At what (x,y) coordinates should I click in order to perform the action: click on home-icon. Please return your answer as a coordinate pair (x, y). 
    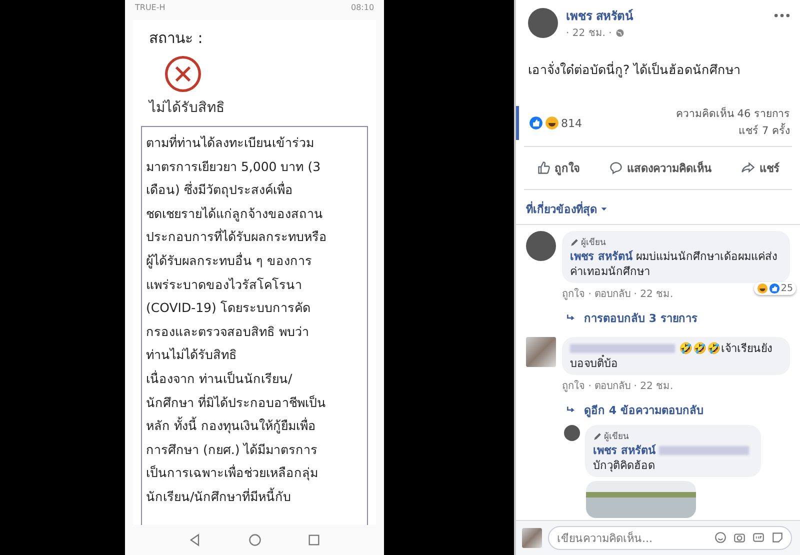
    Looking at the image, I should click on (255, 540).